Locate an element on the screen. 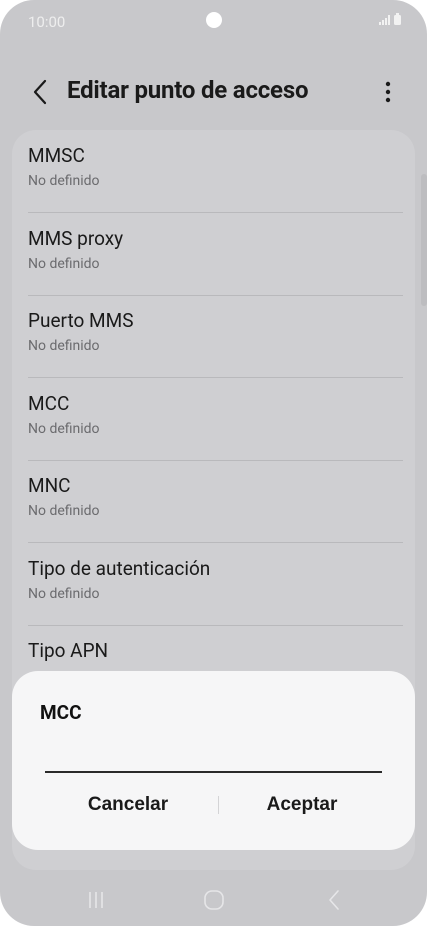  list-item-title: MMS proxy is located at coordinates (76, 238).